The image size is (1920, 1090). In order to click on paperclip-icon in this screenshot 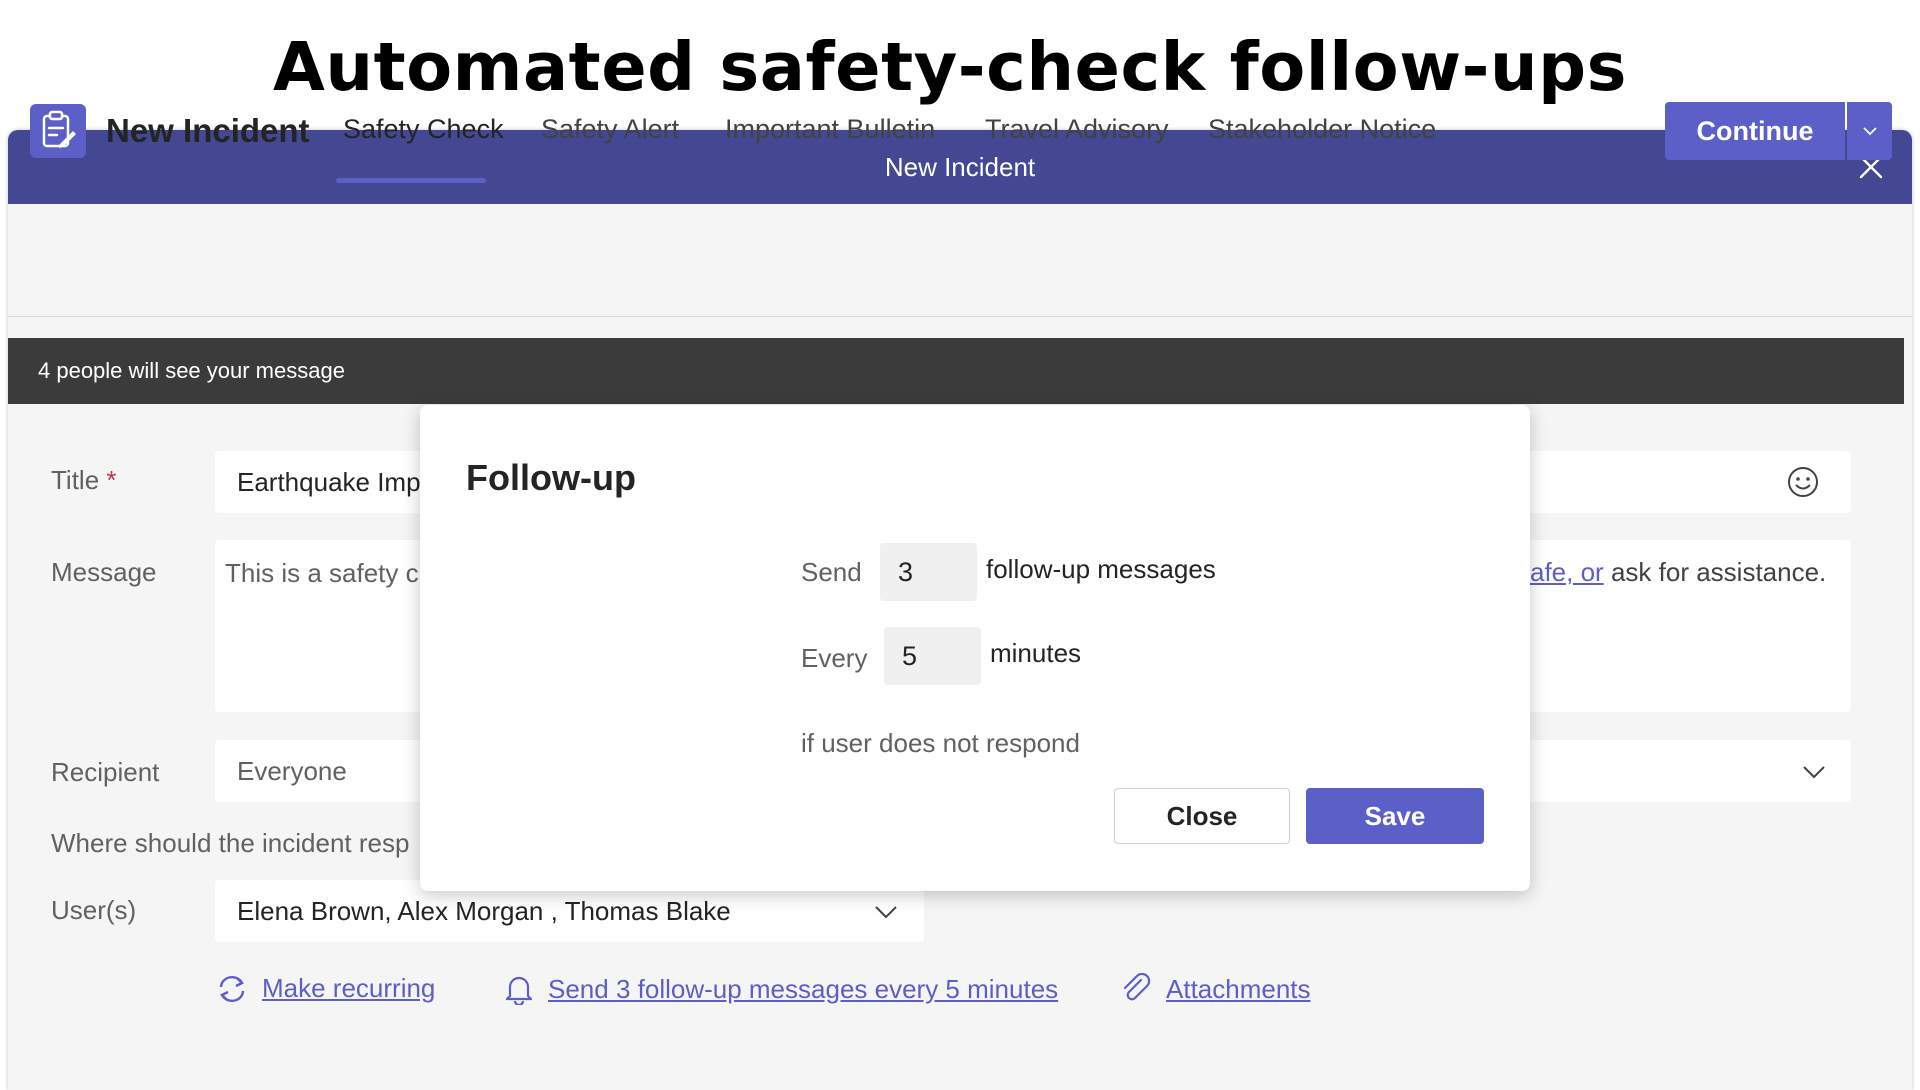, I will do `click(1137, 987)`.